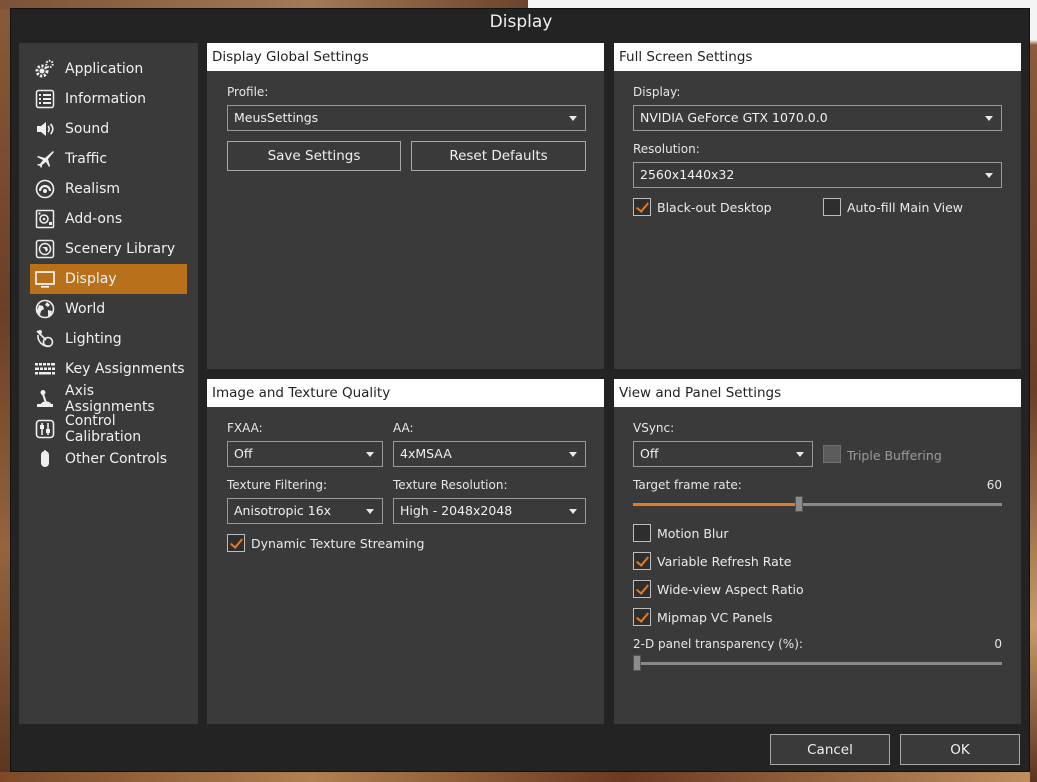 This screenshot has height=782, width=1037. What do you see at coordinates (832, 454) in the screenshot?
I see `triple-buffering-checkbox` at bounding box center [832, 454].